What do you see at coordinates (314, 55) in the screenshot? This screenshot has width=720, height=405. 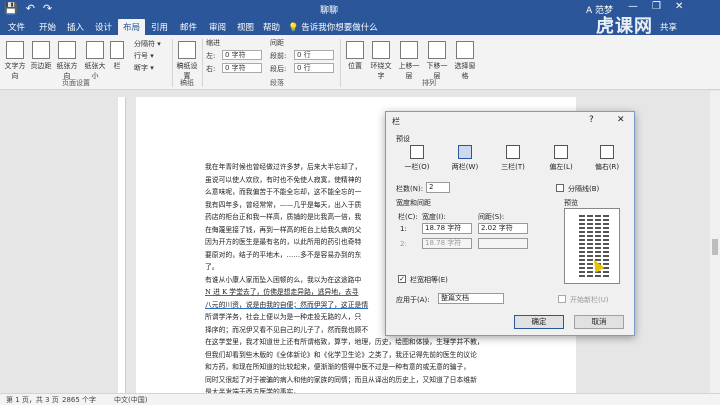 I see `spacing-before-input: 0 行` at bounding box center [314, 55].